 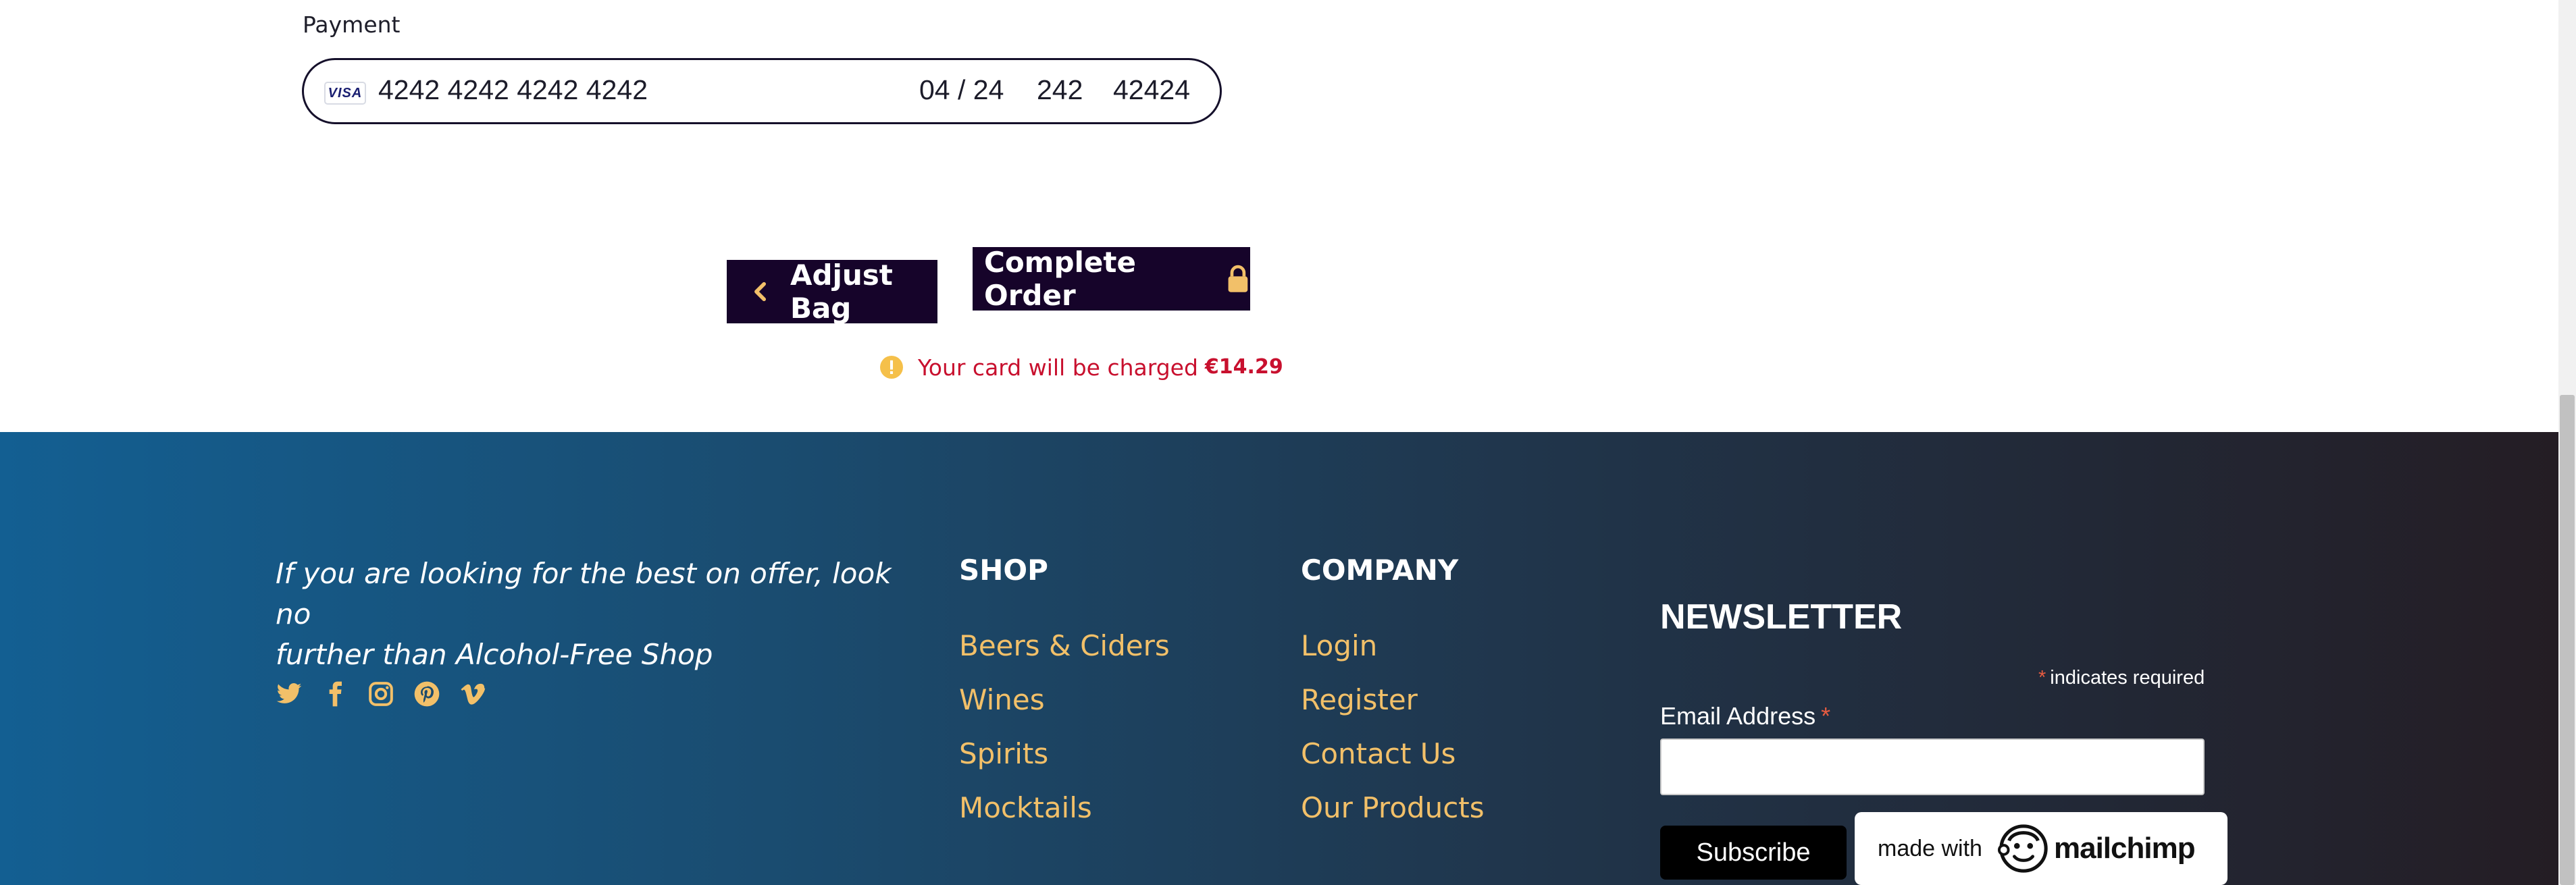 What do you see at coordinates (426, 693) in the screenshot?
I see `pinterest-icon` at bounding box center [426, 693].